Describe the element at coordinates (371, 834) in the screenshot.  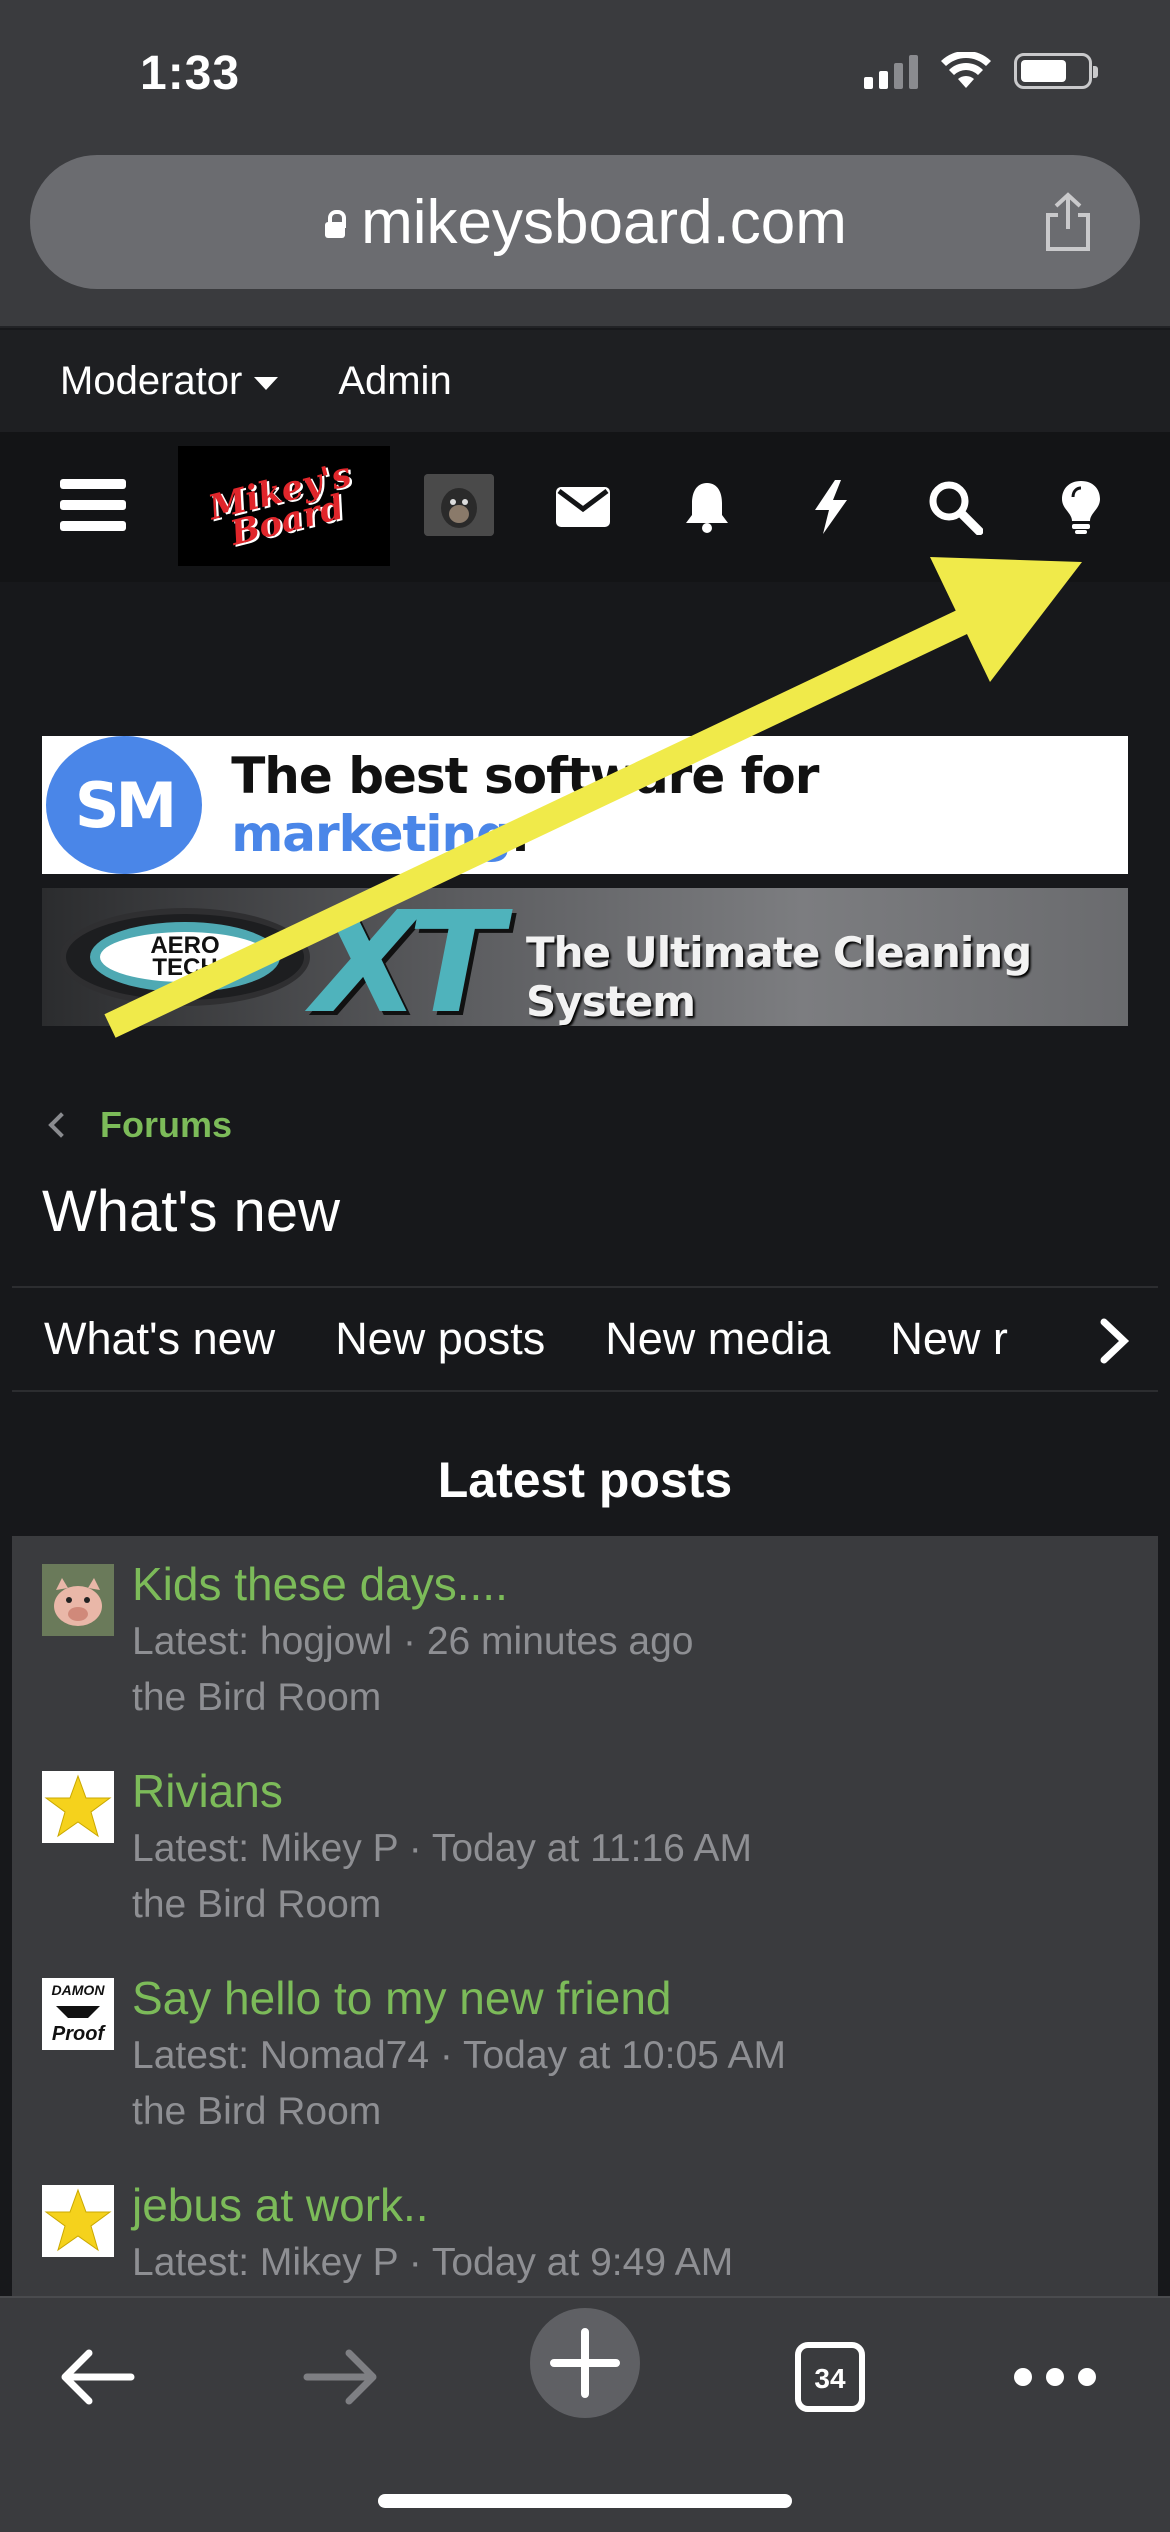
I see `ad-sm-text-highlight: marketing` at that location.